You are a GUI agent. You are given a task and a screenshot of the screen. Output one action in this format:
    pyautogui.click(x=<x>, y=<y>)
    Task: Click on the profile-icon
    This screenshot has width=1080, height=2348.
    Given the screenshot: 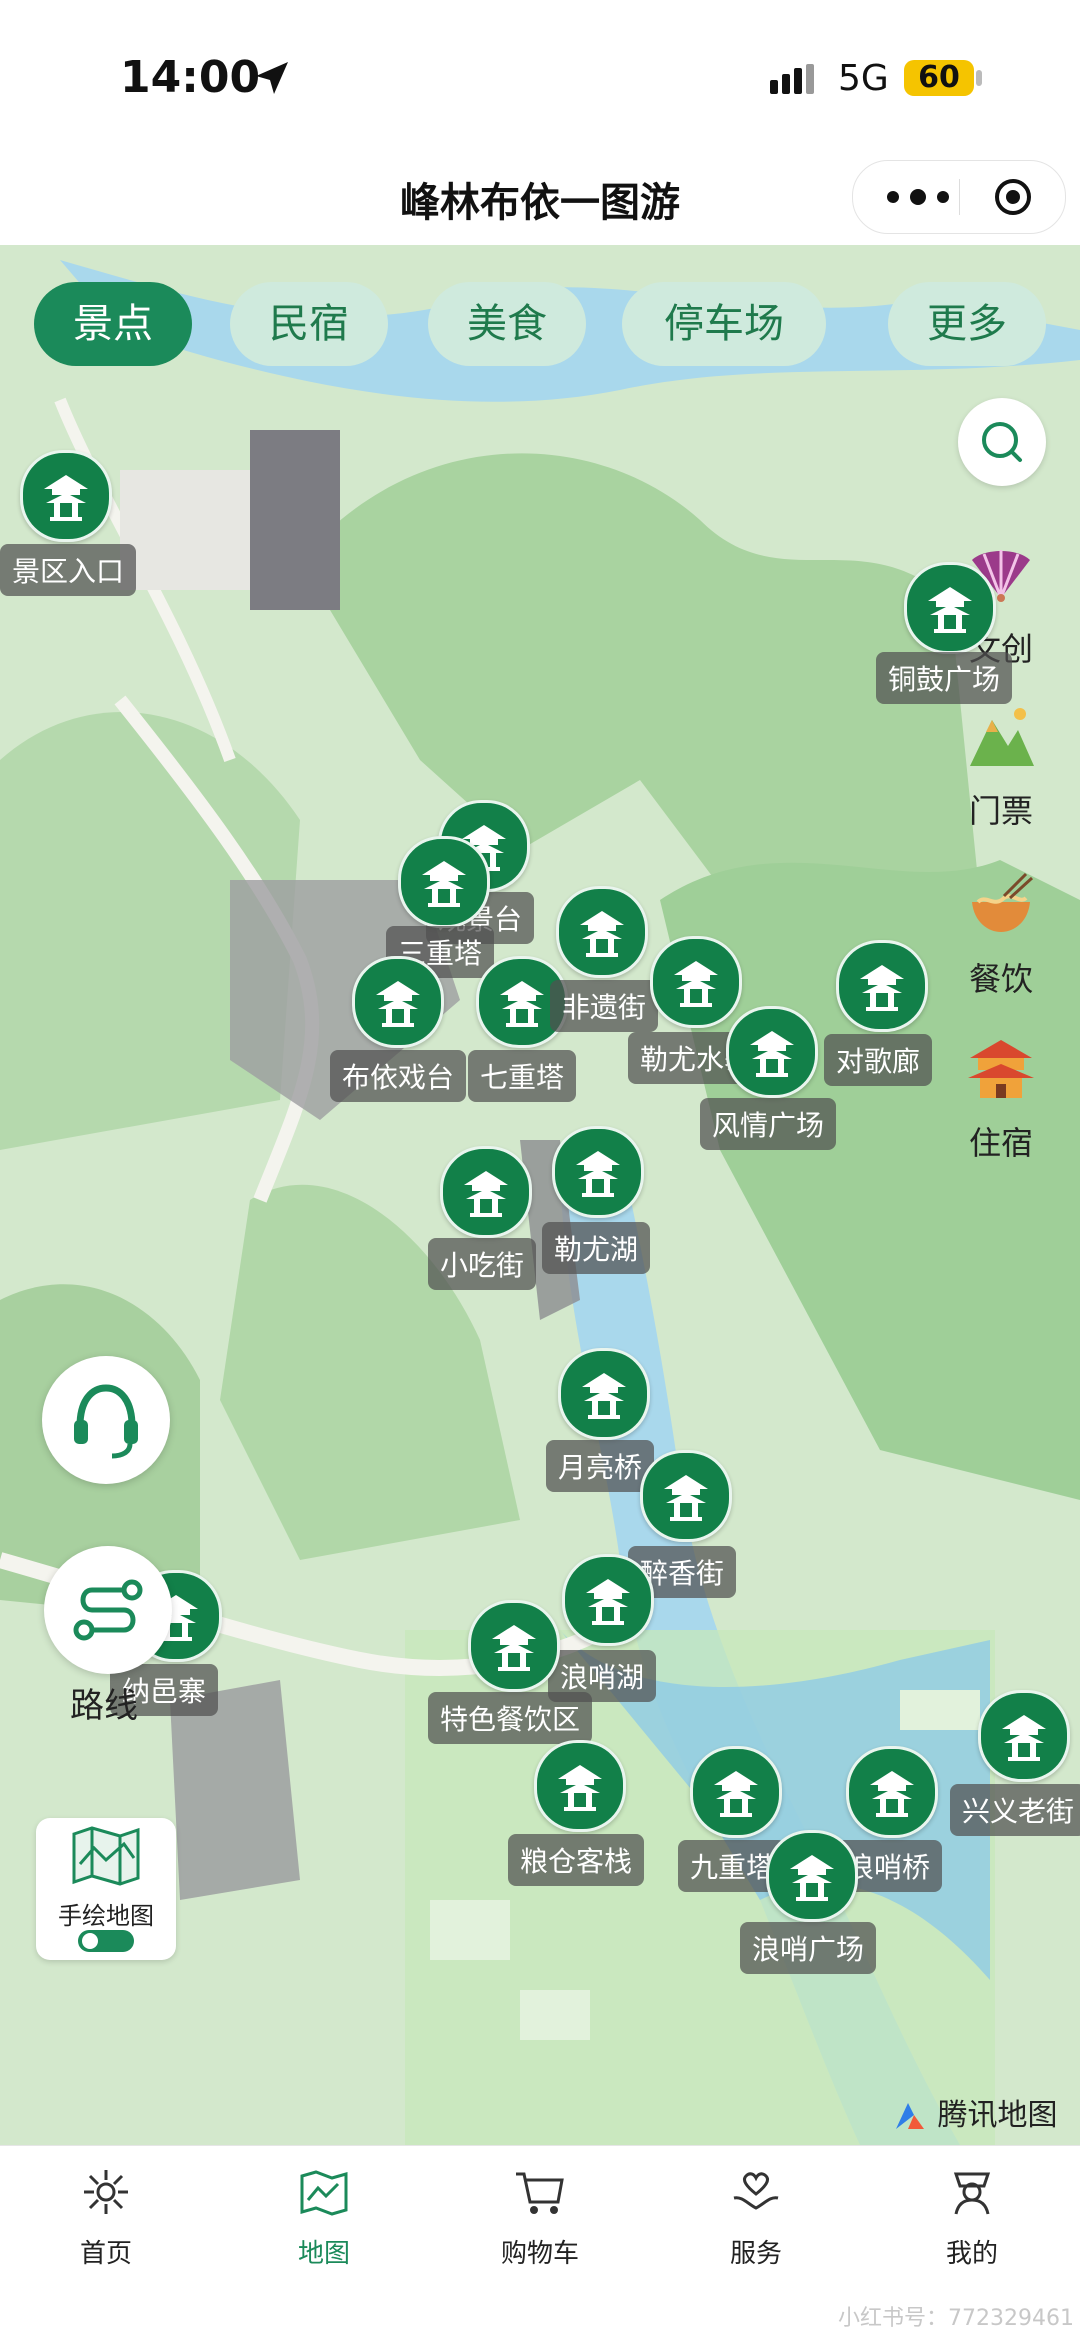 What is the action you would take?
    pyautogui.click(x=972, y=2193)
    